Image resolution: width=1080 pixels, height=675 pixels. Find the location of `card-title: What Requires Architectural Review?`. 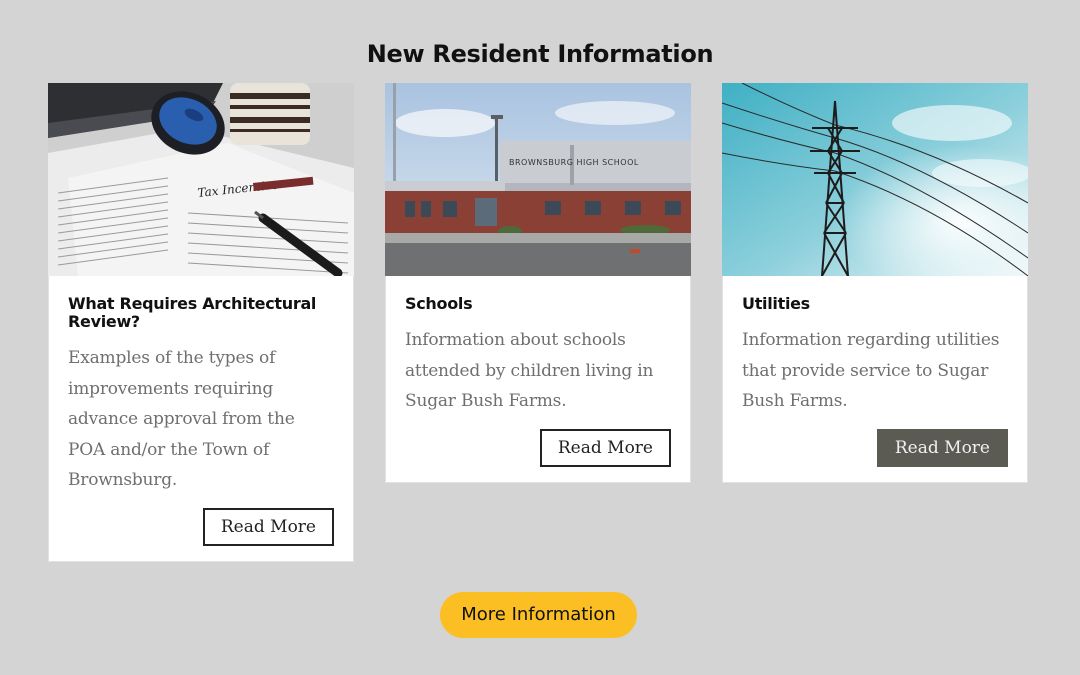

card-title: What Requires Architectural Review? is located at coordinates (192, 312).